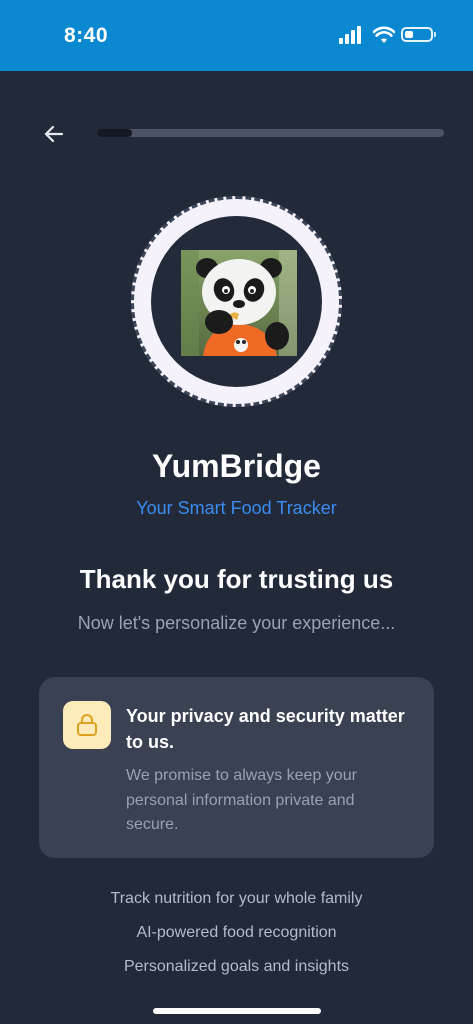 The image size is (473, 1024). What do you see at coordinates (270, 133) in the screenshot?
I see `onboarding-progress-bar` at bounding box center [270, 133].